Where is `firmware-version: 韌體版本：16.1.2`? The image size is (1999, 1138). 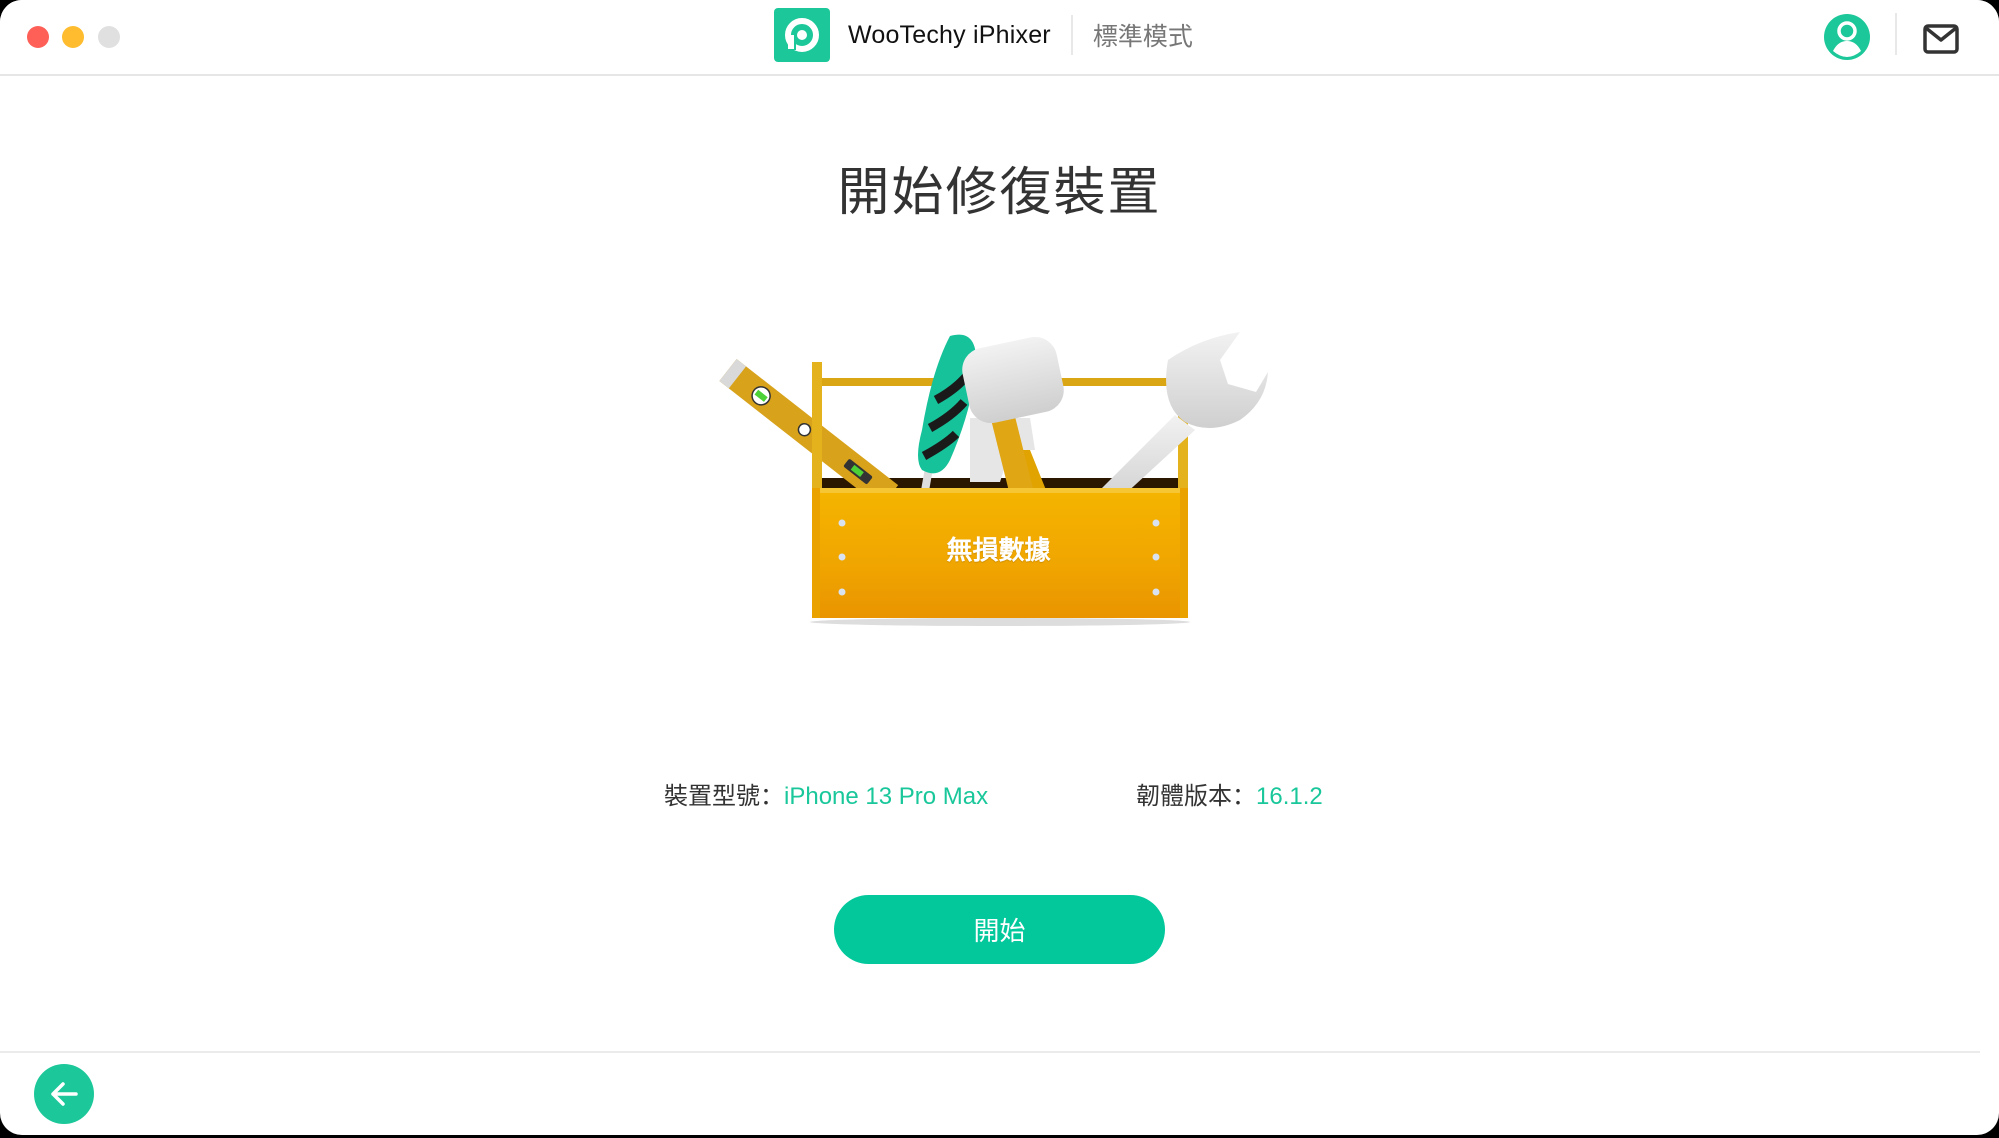 firmware-version: 韌體版本：16.1.2 is located at coordinates (1229, 793).